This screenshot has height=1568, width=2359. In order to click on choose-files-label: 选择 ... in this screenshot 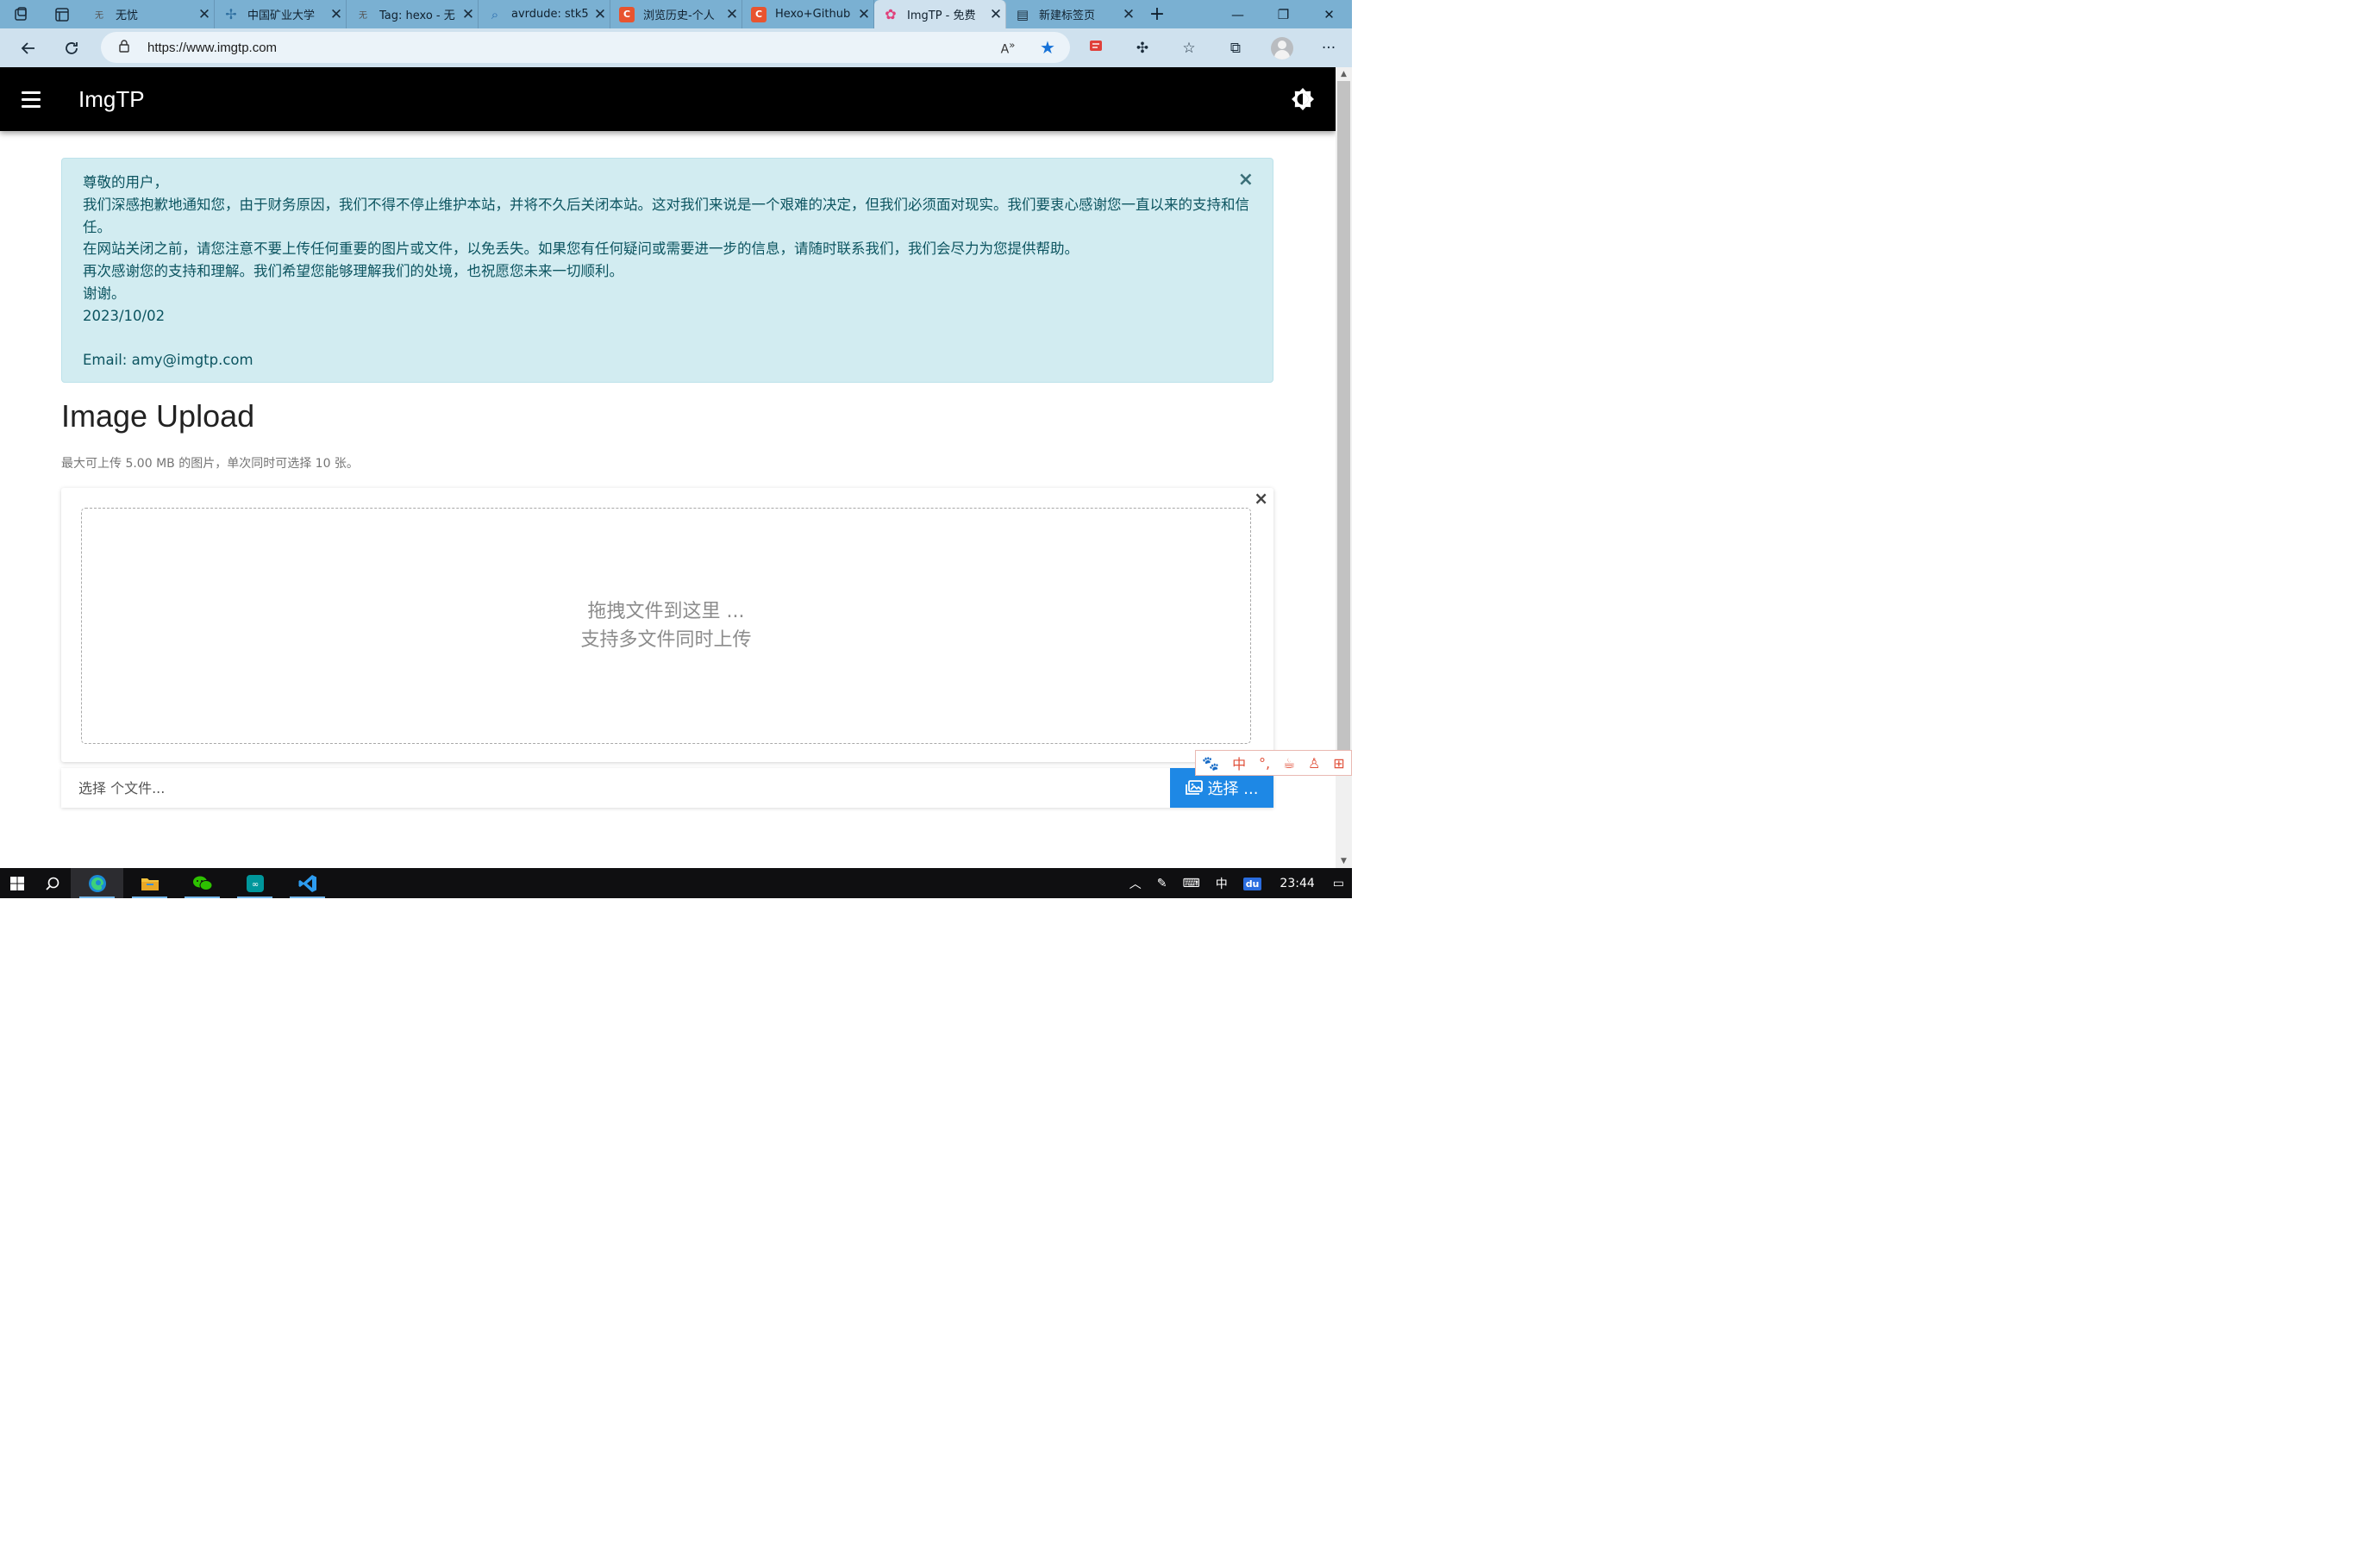, I will do `click(1233, 789)`.